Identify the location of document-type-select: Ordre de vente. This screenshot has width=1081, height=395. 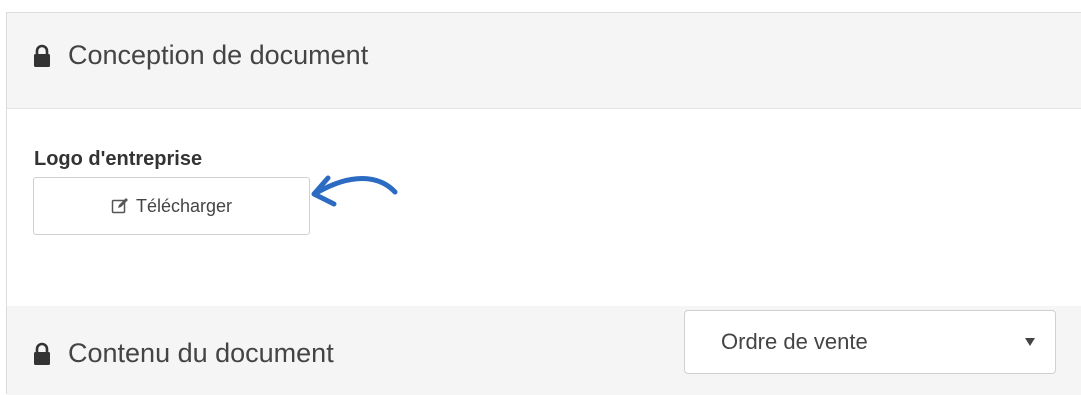
(870, 342).